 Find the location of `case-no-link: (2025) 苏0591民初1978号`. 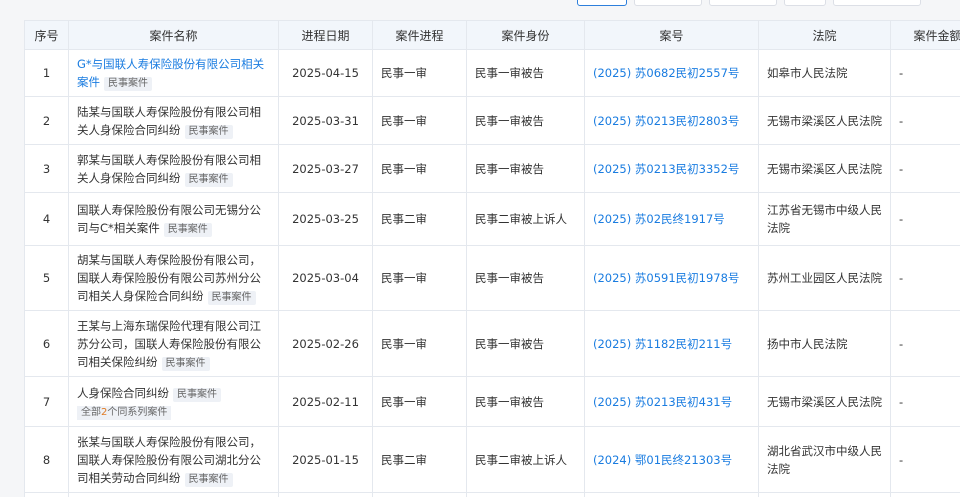

case-no-link: (2025) 苏0591民初1978号 is located at coordinates (666, 278).